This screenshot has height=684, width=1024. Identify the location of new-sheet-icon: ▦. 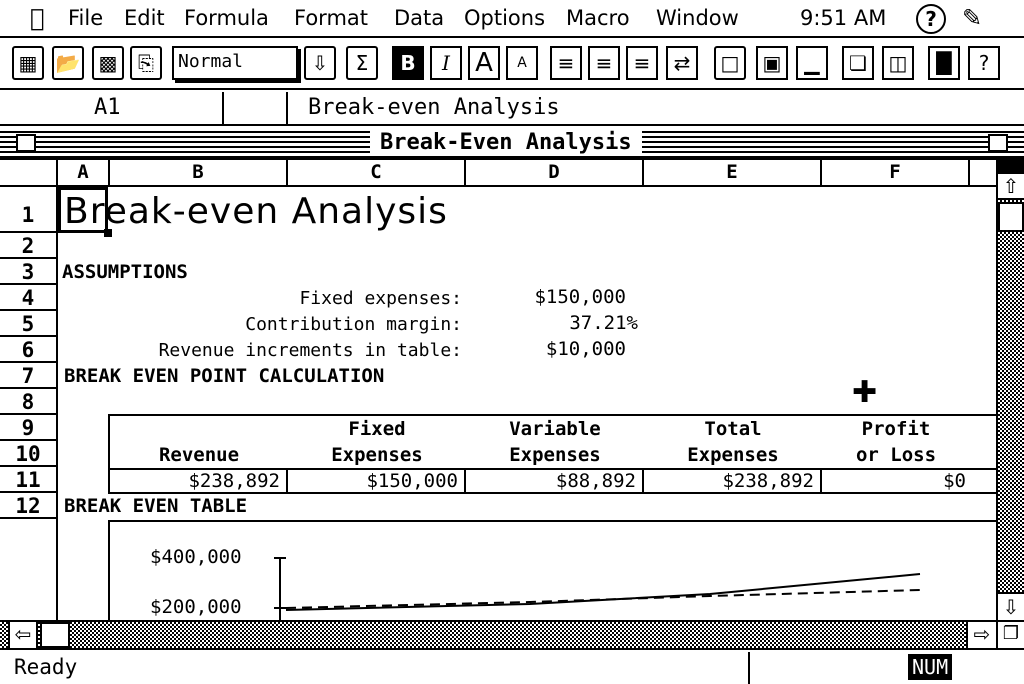
(28, 63).